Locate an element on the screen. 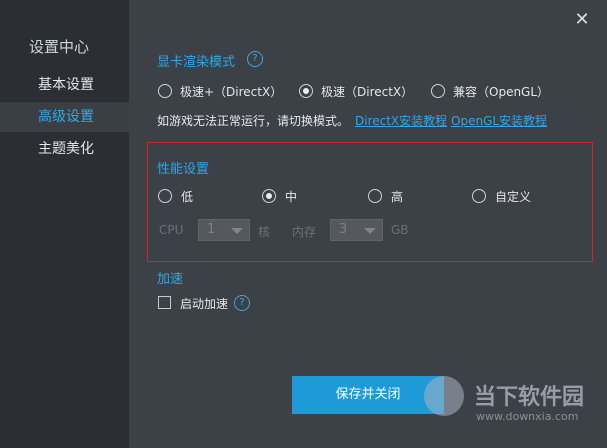 The height and width of the screenshot is (448, 607). sidebar-item-label: 主题美化 is located at coordinates (66, 149).